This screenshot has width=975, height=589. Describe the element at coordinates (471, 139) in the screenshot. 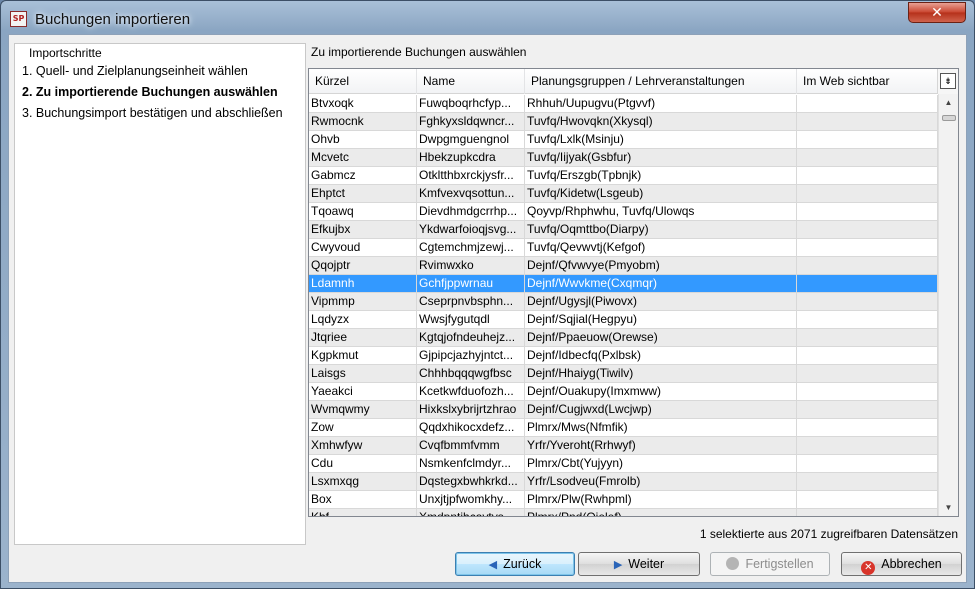

I see `cell-name: Dwpgmguengnol` at that location.